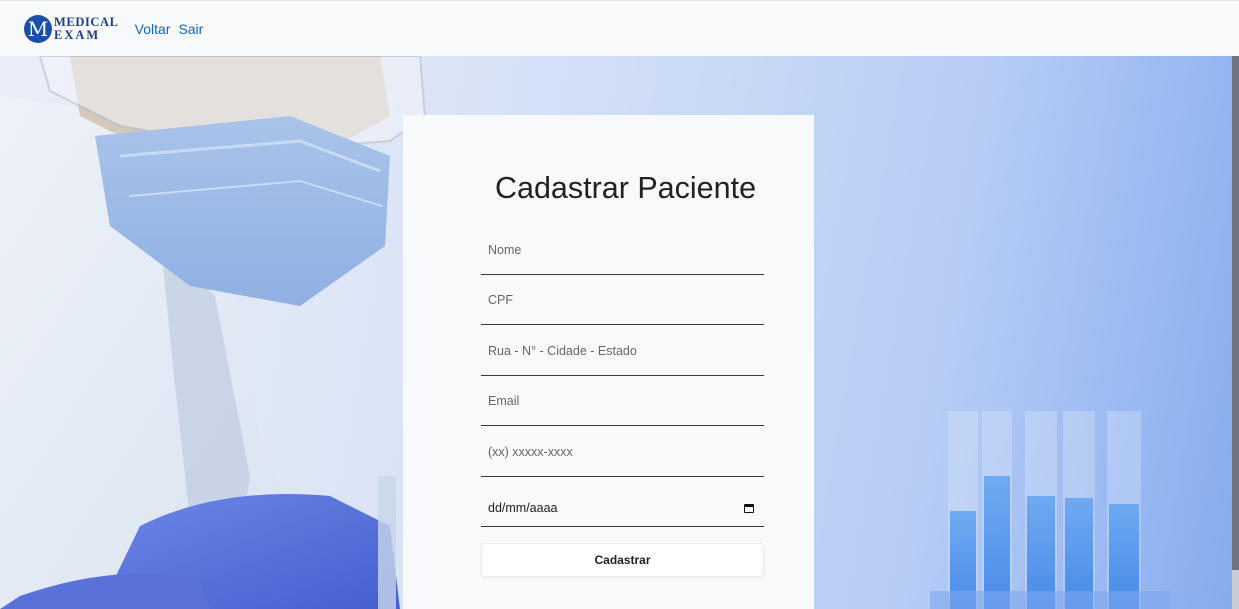  What do you see at coordinates (153, 29) in the screenshot?
I see `nav-link-voltar: Voltar` at bounding box center [153, 29].